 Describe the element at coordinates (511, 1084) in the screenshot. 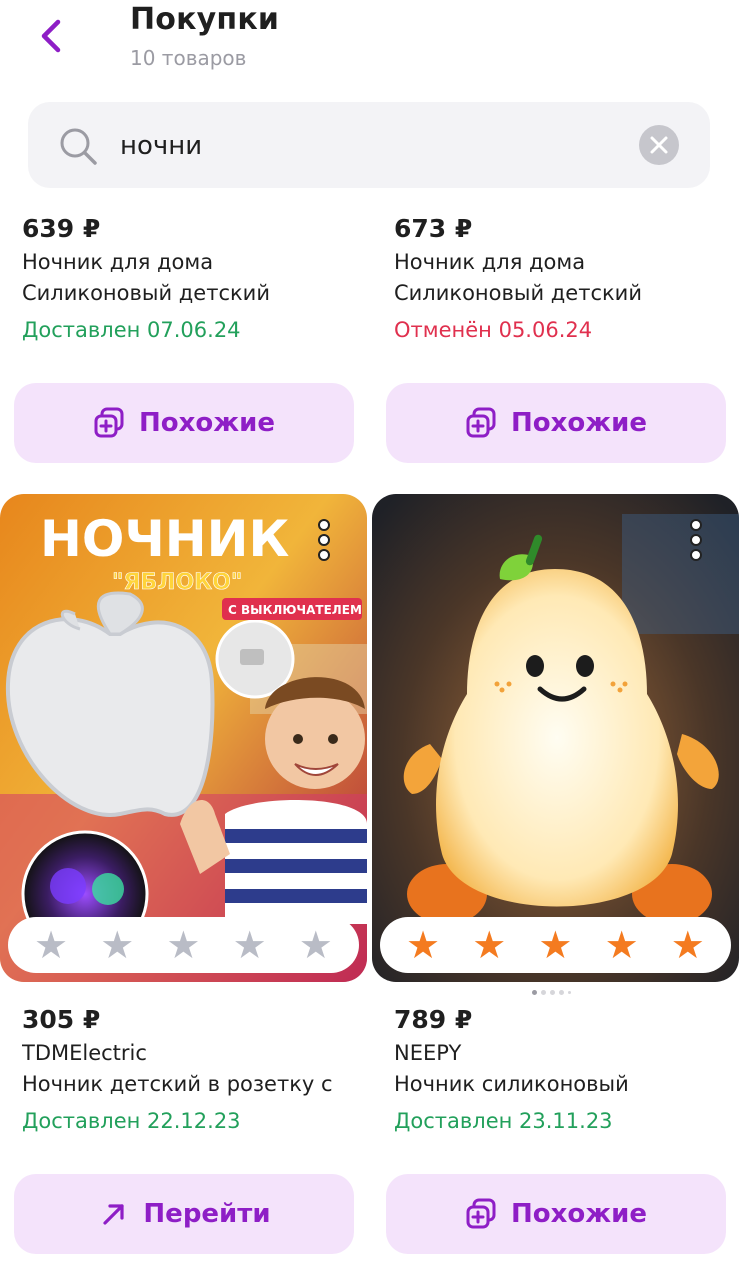

I see `product-title: Ночник силиконовый` at that location.